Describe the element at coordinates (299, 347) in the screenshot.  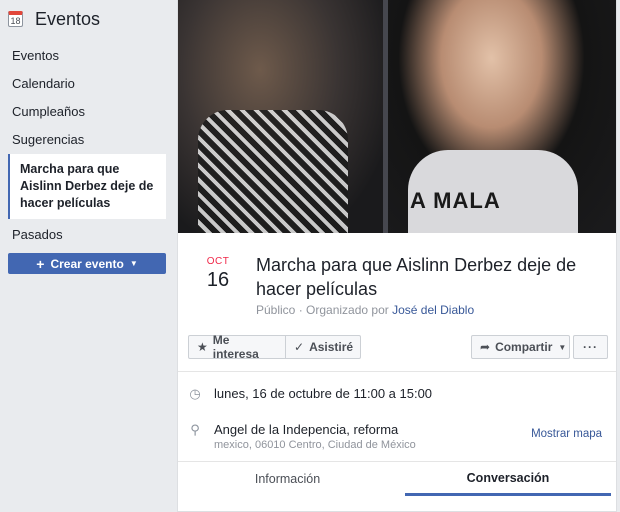
I see `checkmark-icon: ✓` at that location.